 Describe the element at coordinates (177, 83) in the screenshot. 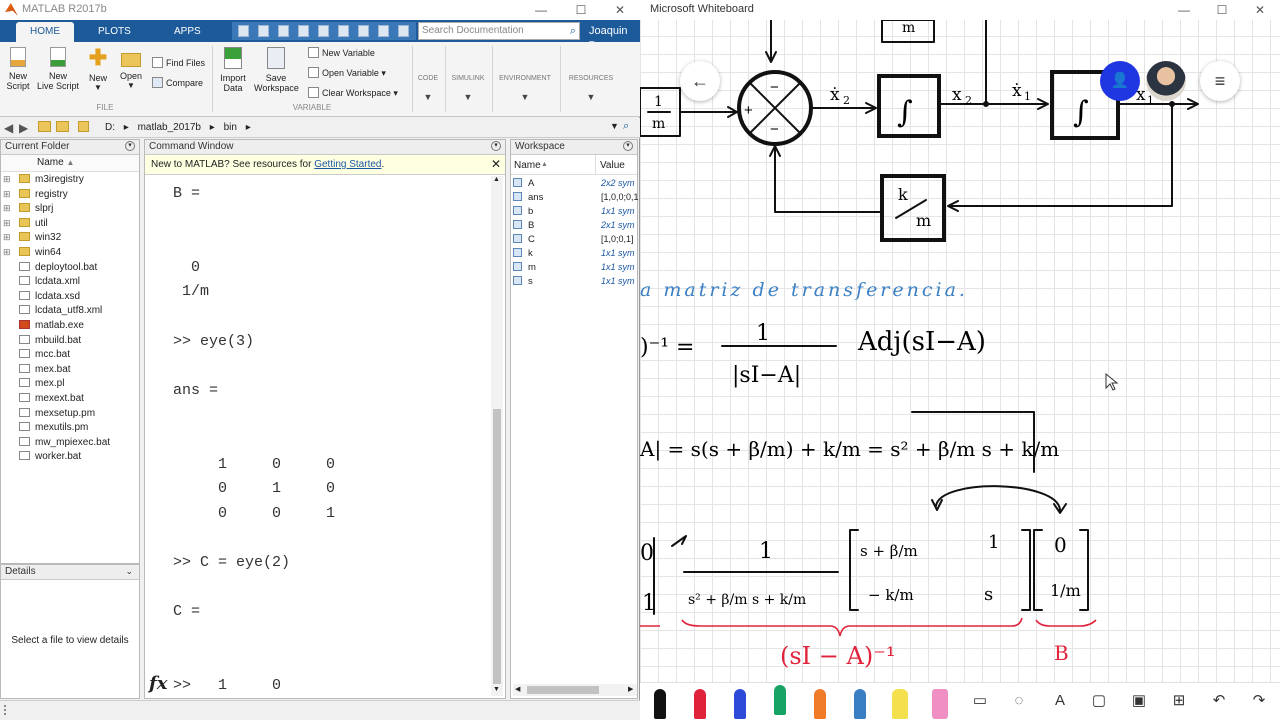

I see `compare-button: Compare` at that location.